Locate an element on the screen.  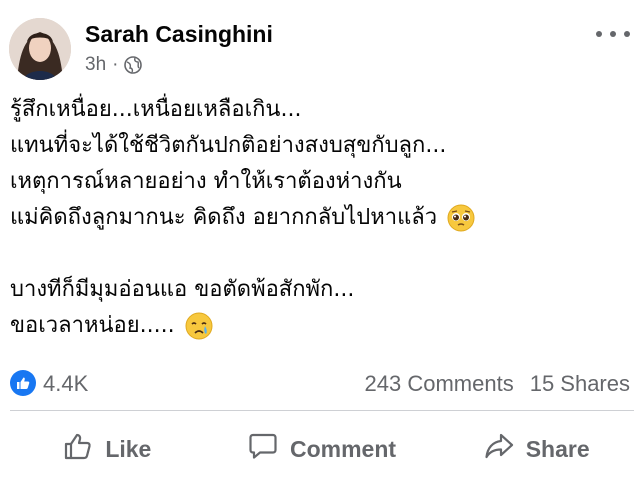
thumbs-up-icon is located at coordinates (78, 449).